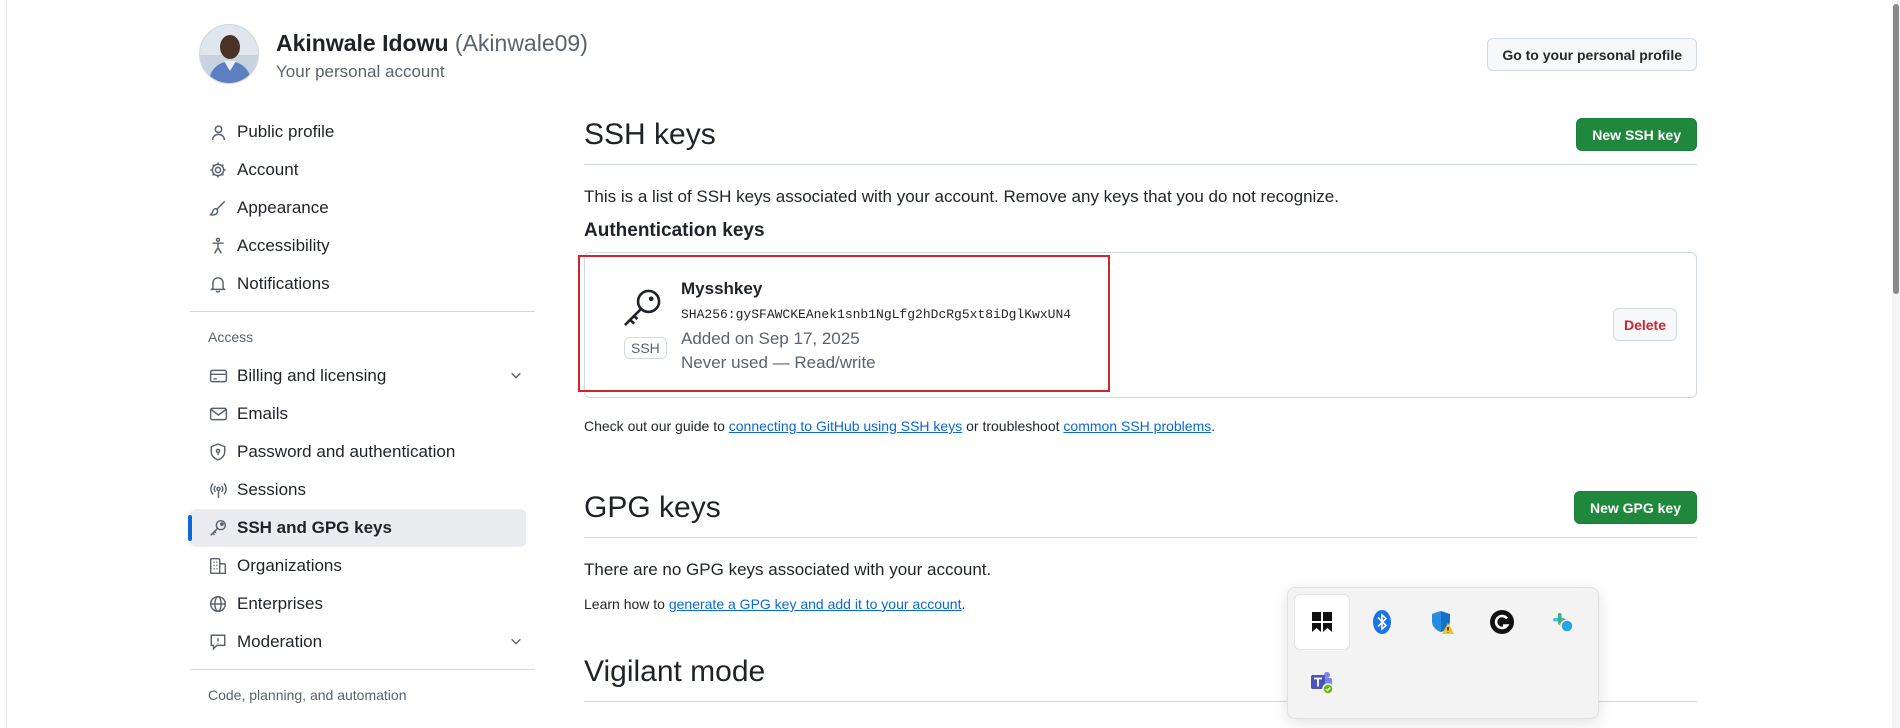 The image size is (1900, 728). What do you see at coordinates (652, 507) in the screenshot?
I see `gpg-keys-title: GPG keys` at bounding box center [652, 507].